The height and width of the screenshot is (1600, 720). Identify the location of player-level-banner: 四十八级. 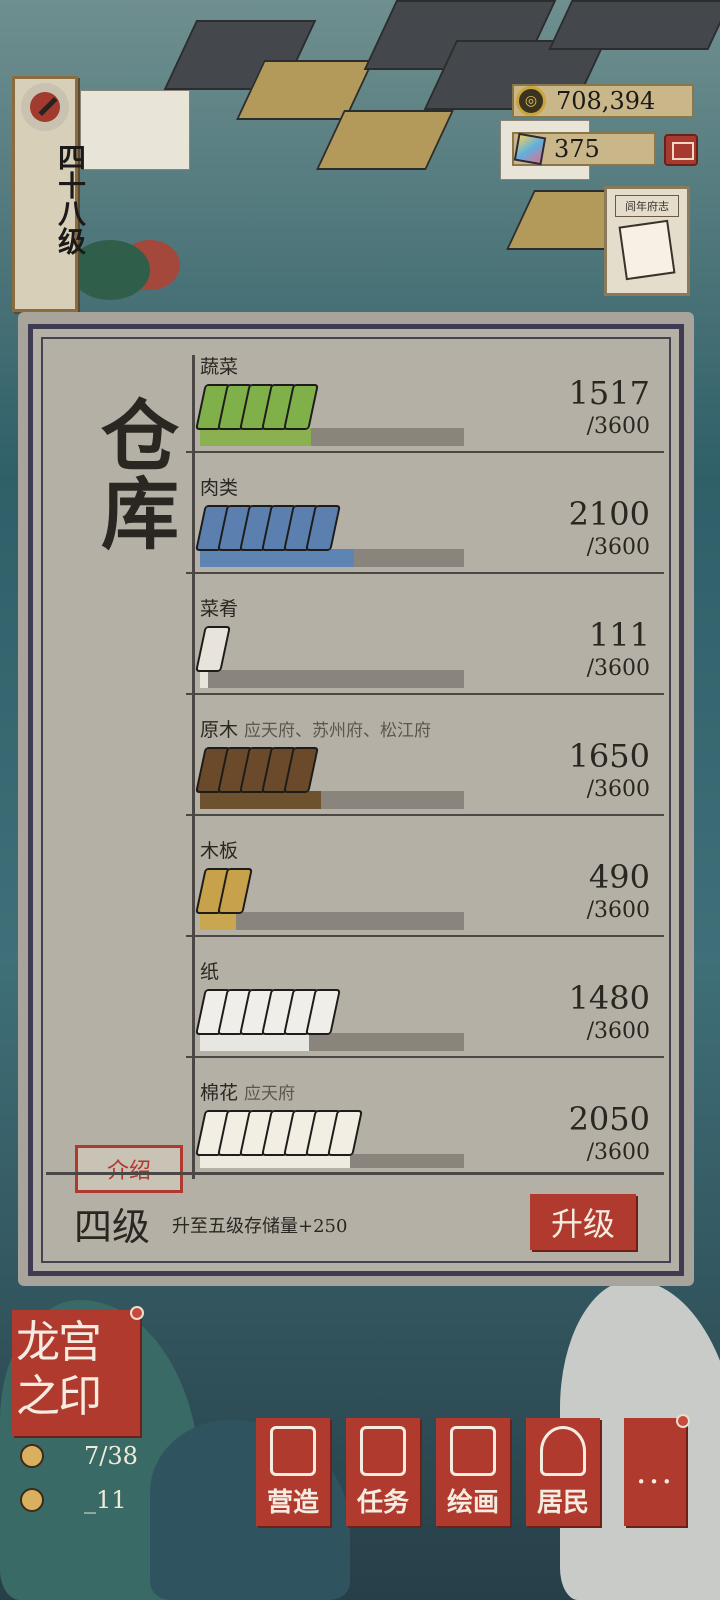
(49, 194).